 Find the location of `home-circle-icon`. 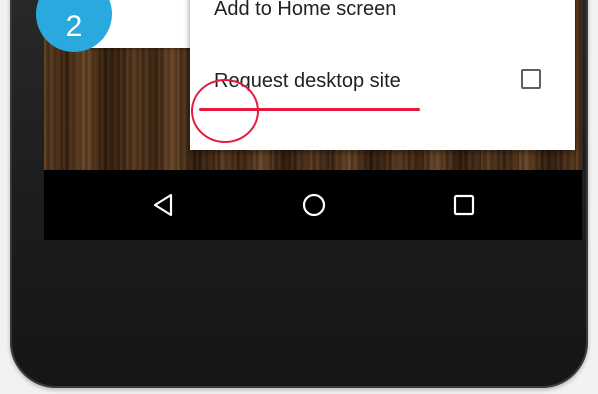

home-circle-icon is located at coordinates (314, 205).